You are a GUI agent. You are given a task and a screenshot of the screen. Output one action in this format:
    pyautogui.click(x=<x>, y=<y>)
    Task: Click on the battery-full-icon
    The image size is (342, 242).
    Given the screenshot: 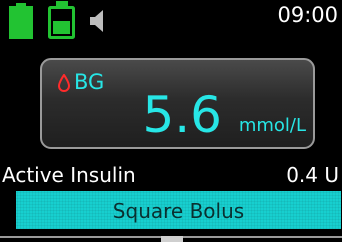 What is the action you would take?
    pyautogui.click(x=21, y=21)
    